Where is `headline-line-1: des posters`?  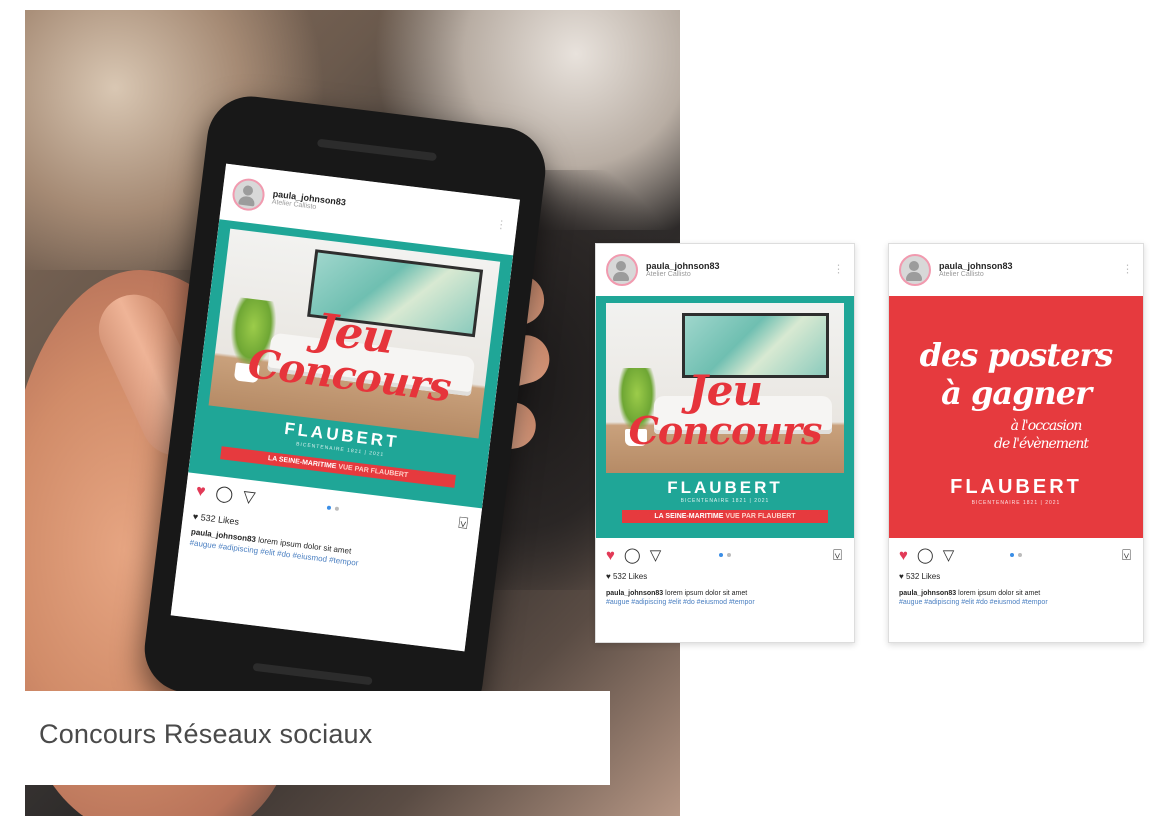
headline-line-1: des posters is located at coordinates (1016, 355).